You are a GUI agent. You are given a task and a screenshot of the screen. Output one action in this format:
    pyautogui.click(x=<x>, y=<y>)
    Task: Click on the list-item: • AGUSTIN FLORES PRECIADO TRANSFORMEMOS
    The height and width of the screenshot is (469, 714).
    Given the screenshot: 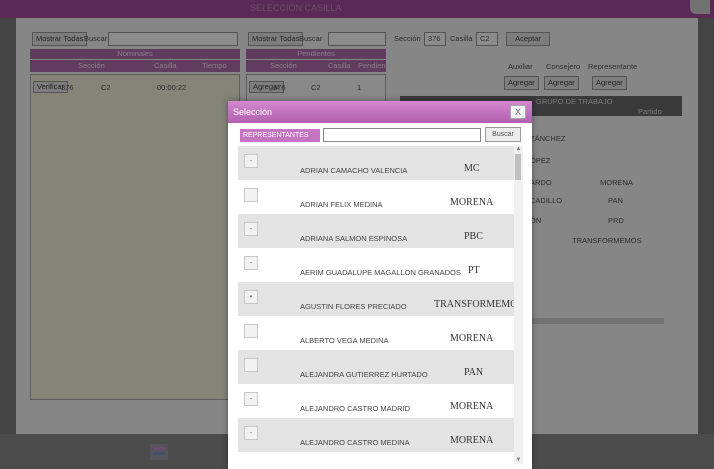 What is the action you would take?
    pyautogui.click(x=380, y=299)
    